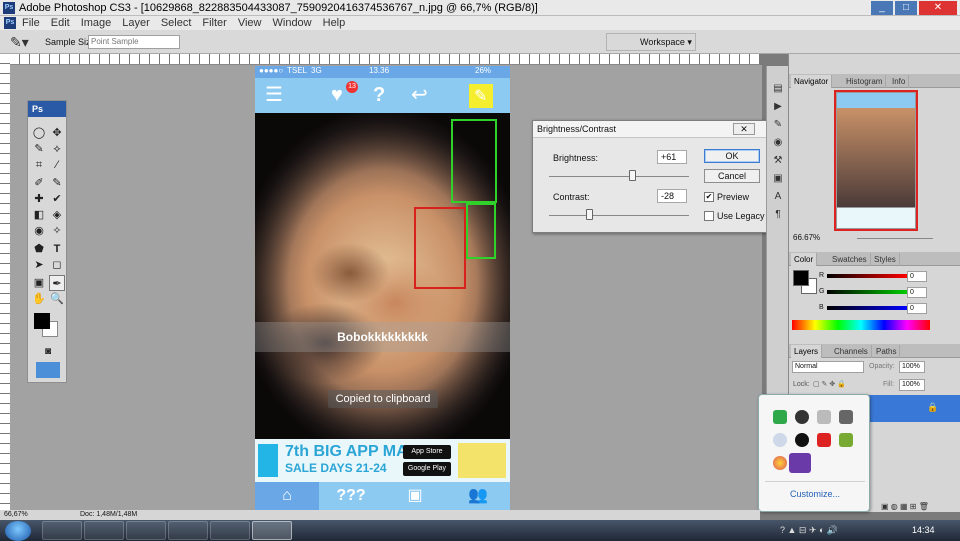 The width and height of the screenshot is (960, 541). Describe the element at coordinates (938, 8) in the screenshot. I see `close-button: ✕` at that location.